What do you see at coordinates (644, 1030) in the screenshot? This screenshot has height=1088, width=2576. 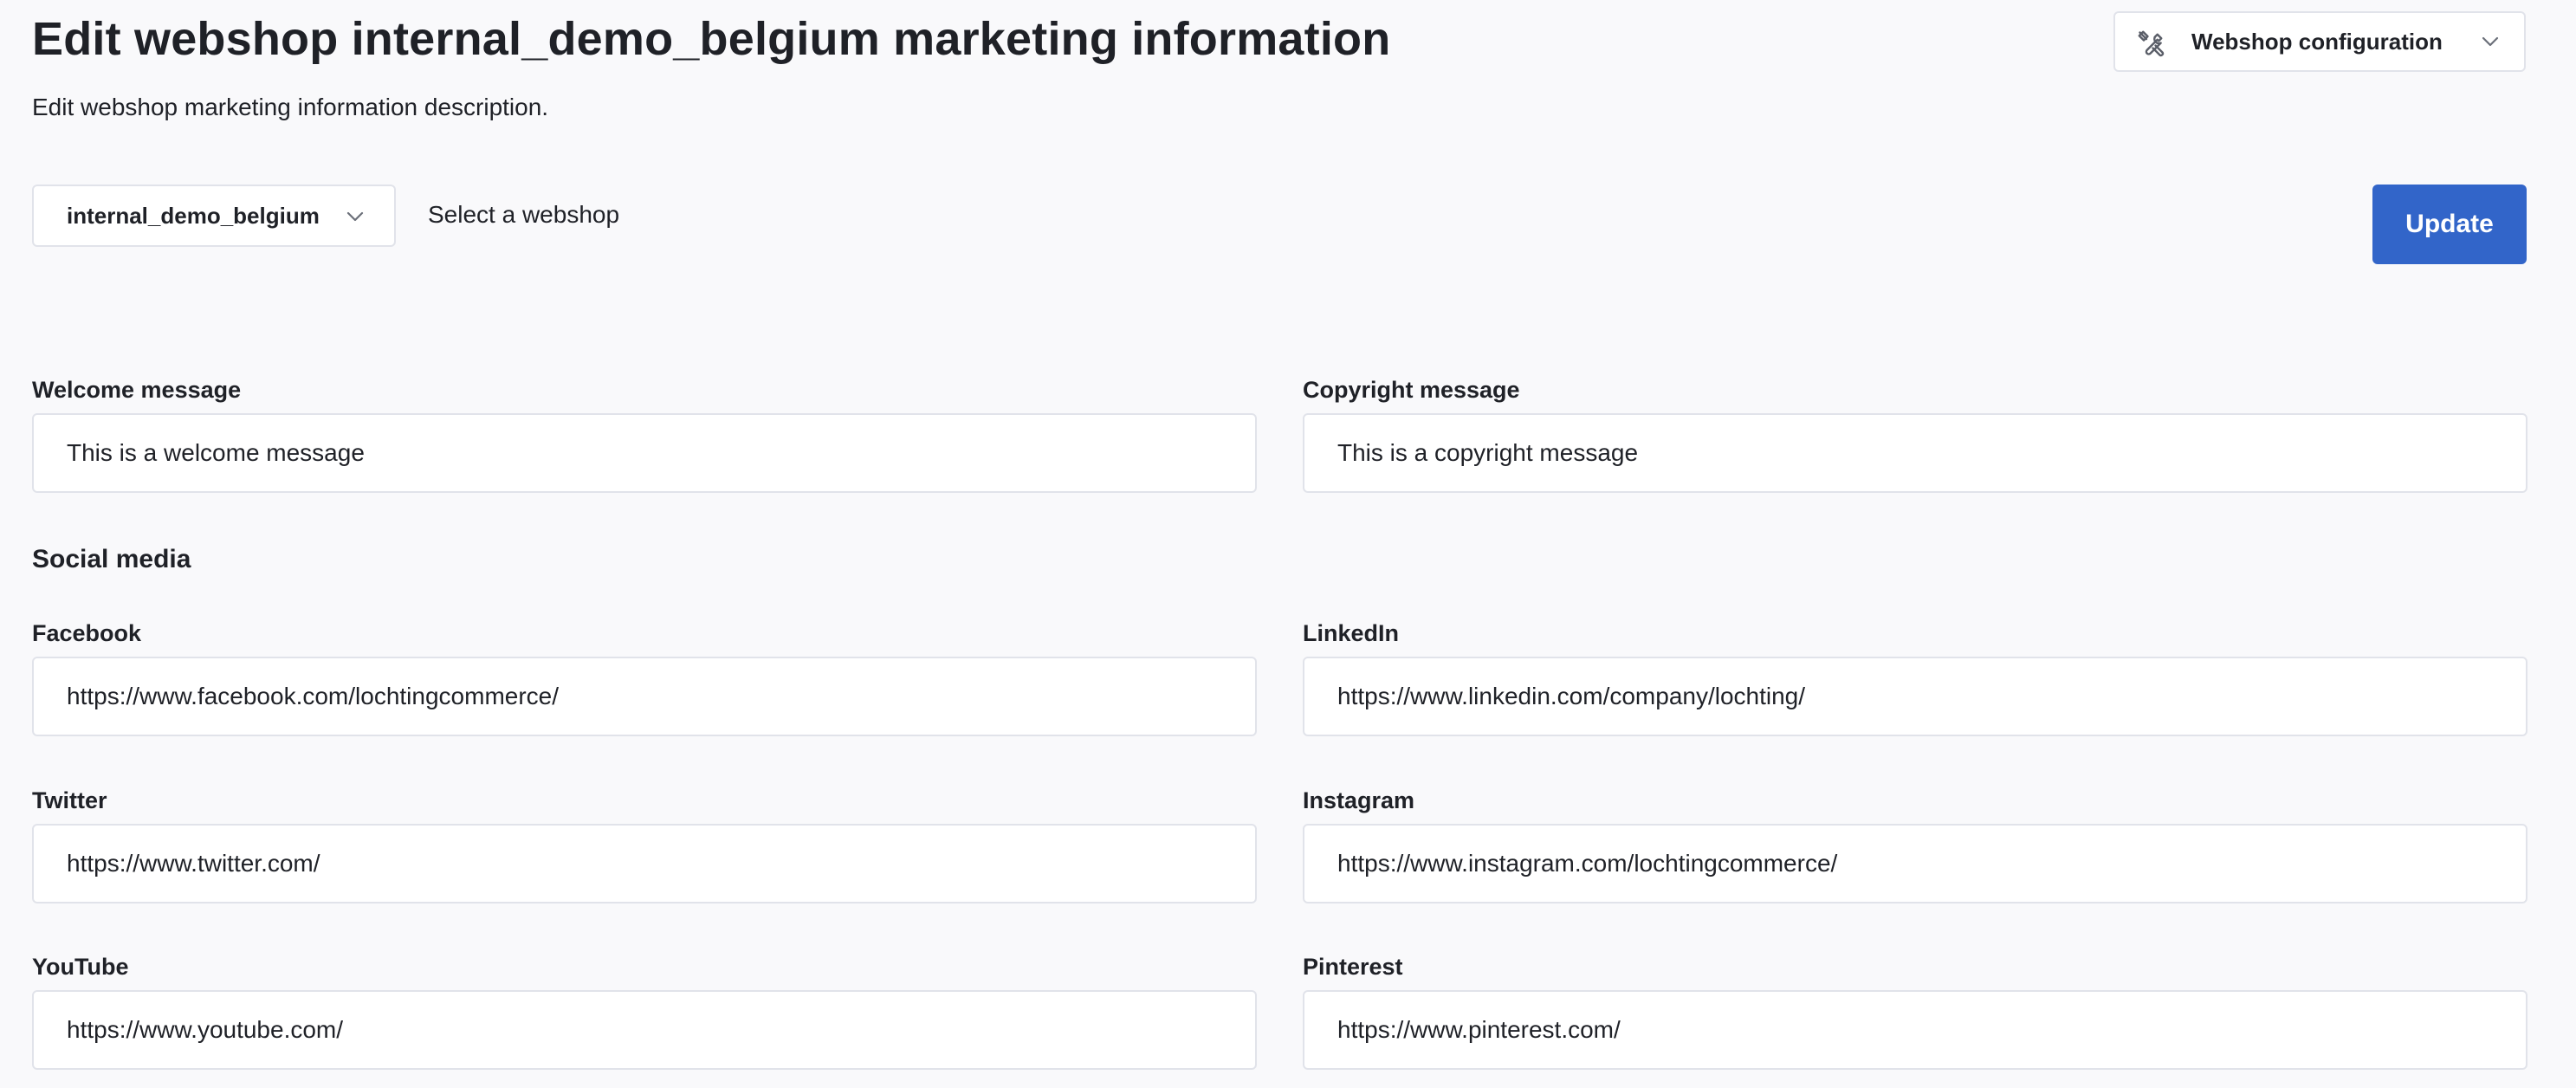 I see `youtube-input` at bounding box center [644, 1030].